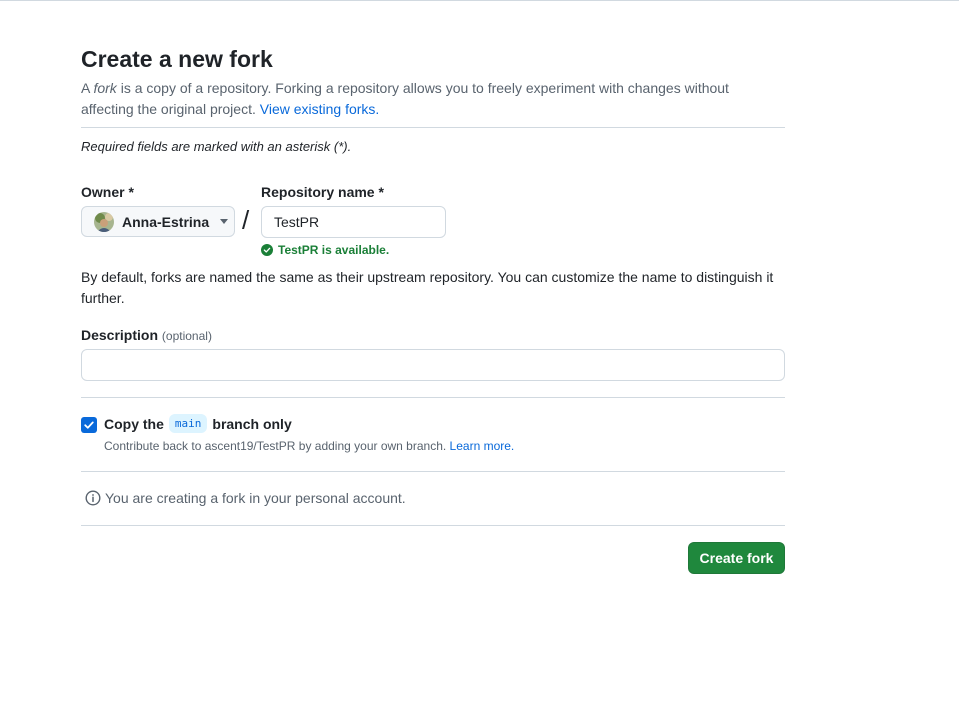  I want to click on check-icon, so click(89, 425).